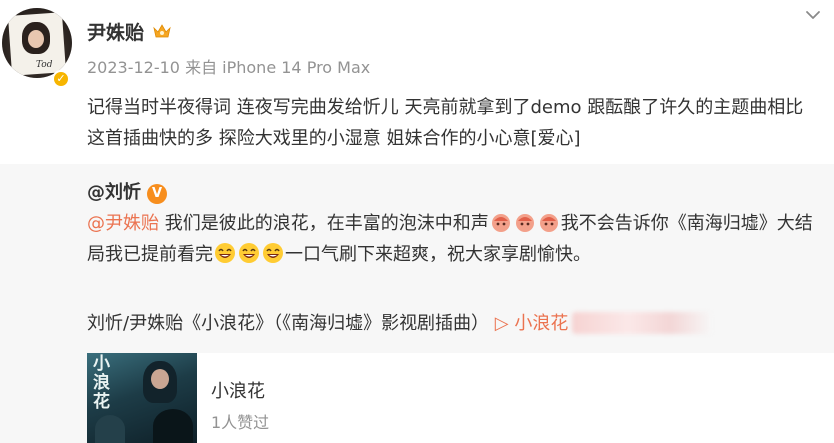 The width and height of the screenshot is (834, 443). What do you see at coordinates (229, 67) in the screenshot?
I see `post-meta: 2023-12-10 来自 iPhone 14 Pro Max` at bounding box center [229, 67].